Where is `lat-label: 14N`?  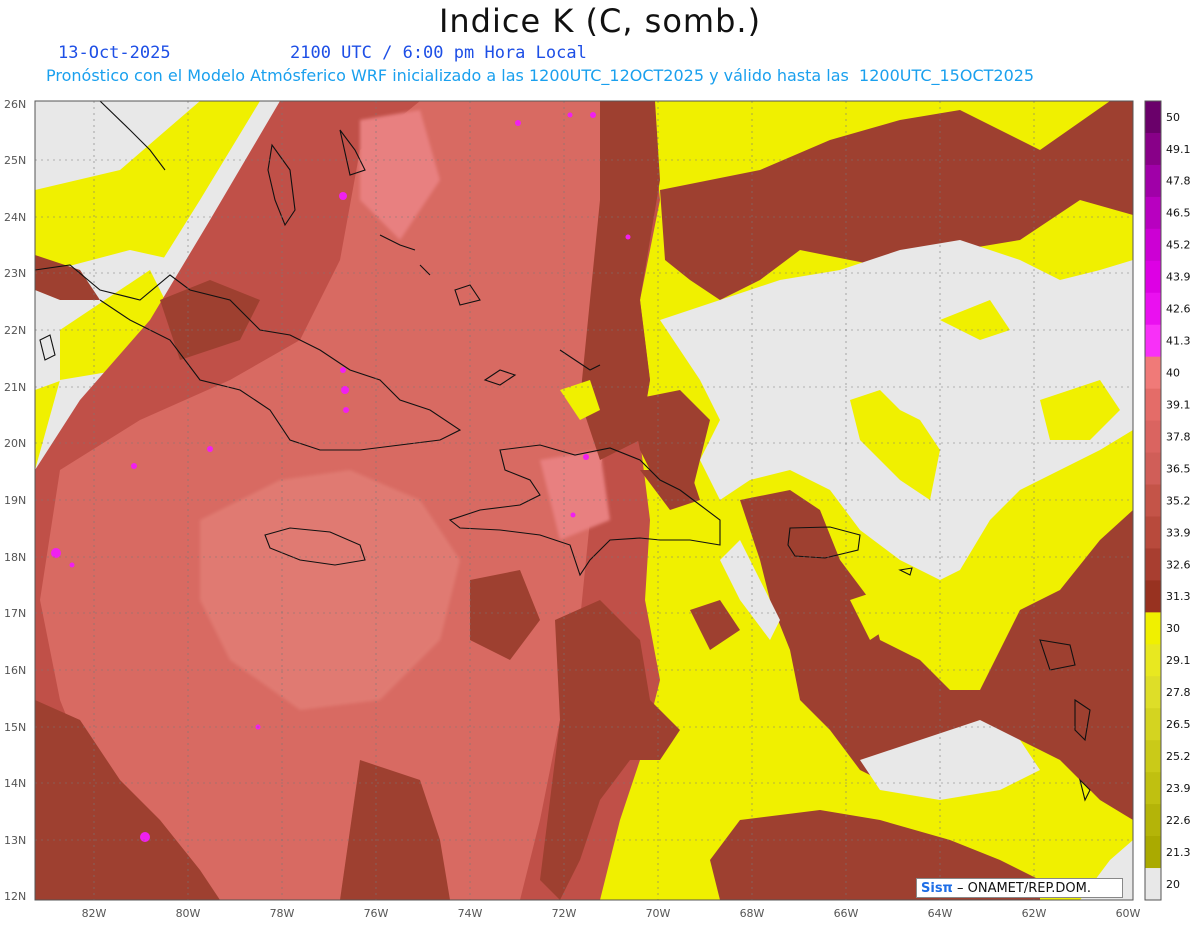
lat-label: 14N is located at coordinates (15, 783).